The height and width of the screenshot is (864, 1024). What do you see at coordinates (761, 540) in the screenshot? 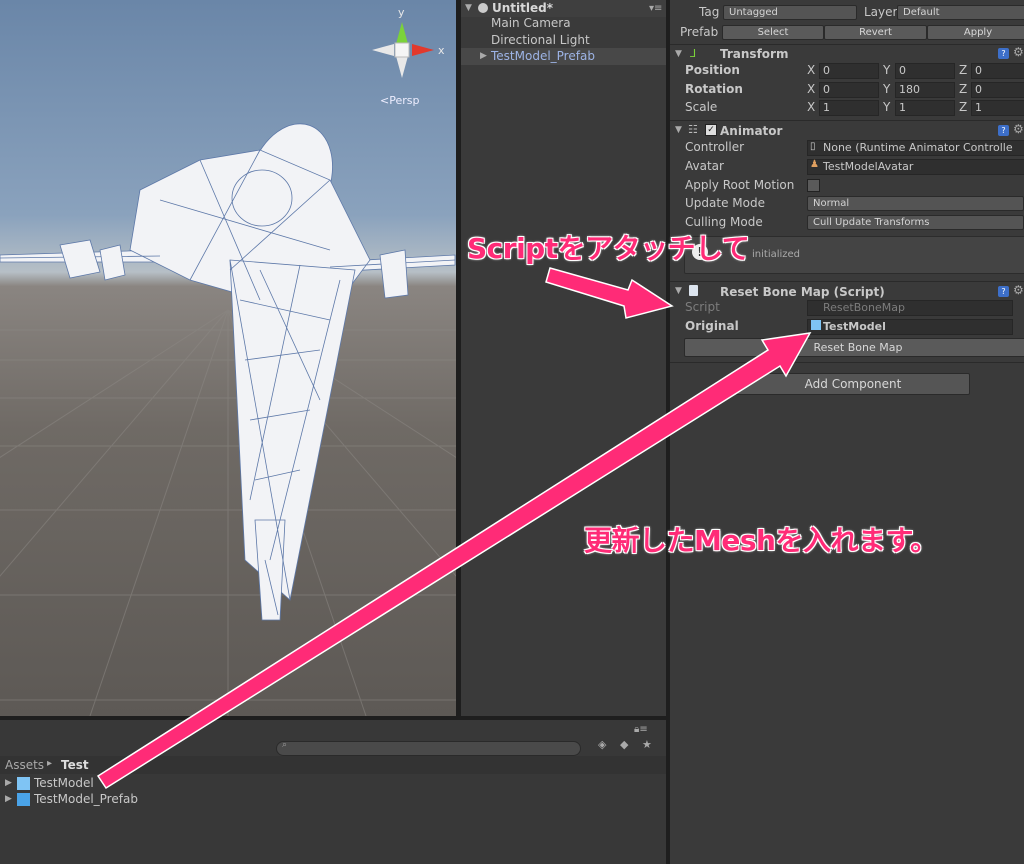
I see `annotation-put-mesh: 更新したMeshを入れます。` at bounding box center [761, 540].